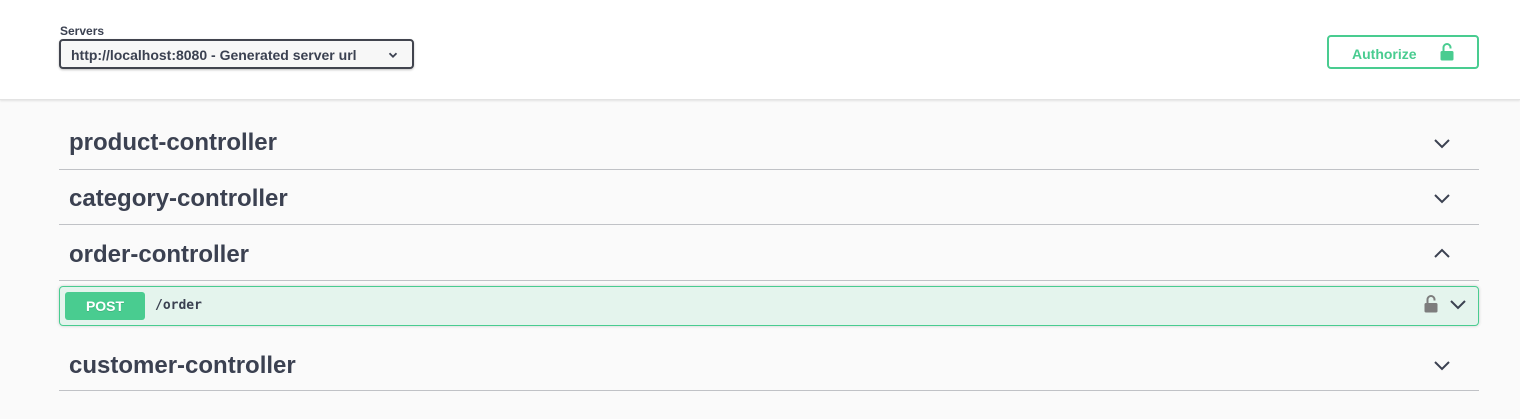 Image resolution: width=1520 pixels, height=419 pixels. What do you see at coordinates (769, 253) in the screenshot?
I see `tag-order-controller: order-controller` at bounding box center [769, 253].